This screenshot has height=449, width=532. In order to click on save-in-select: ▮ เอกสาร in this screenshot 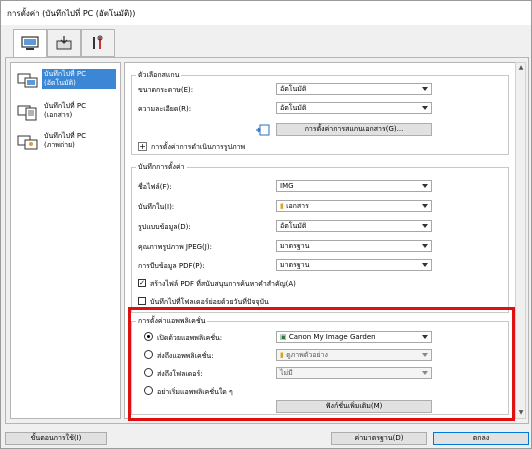, I will do `click(354, 206)`.